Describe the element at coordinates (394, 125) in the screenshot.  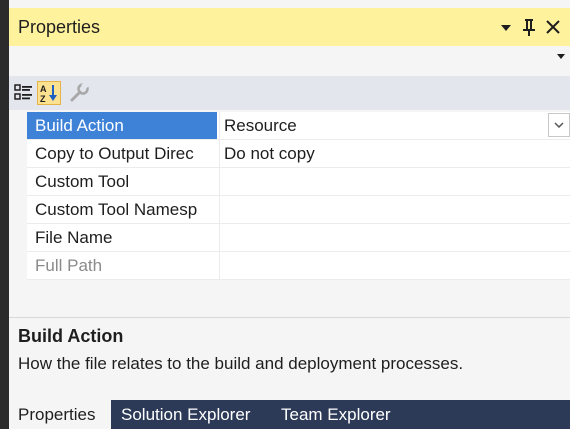
I see `property-value: Resource` at that location.